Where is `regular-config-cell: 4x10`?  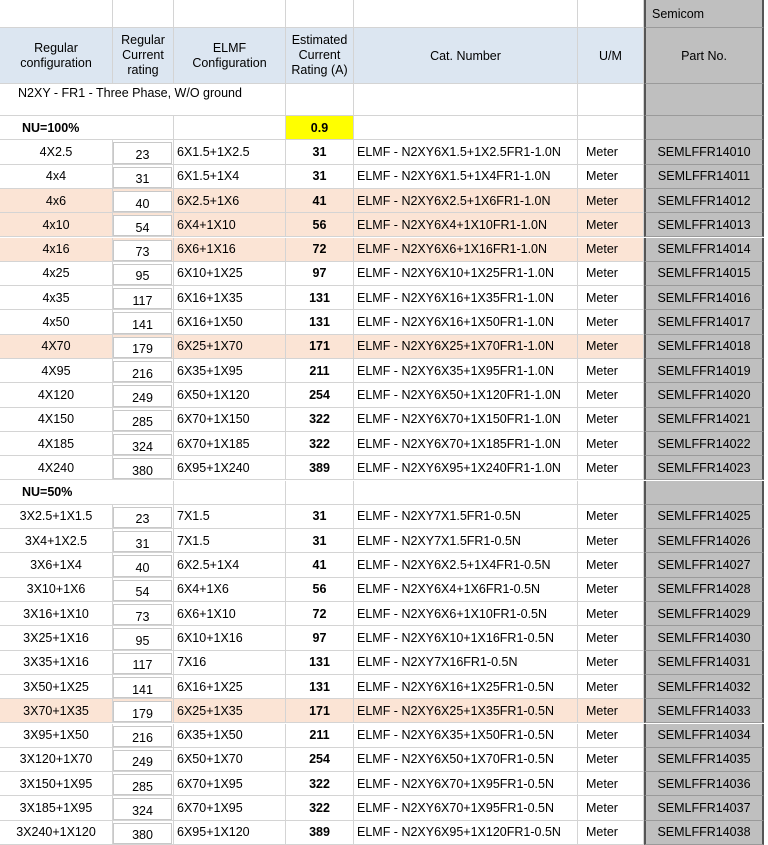 regular-config-cell: 4x10 is located at coordinates (56, 225).